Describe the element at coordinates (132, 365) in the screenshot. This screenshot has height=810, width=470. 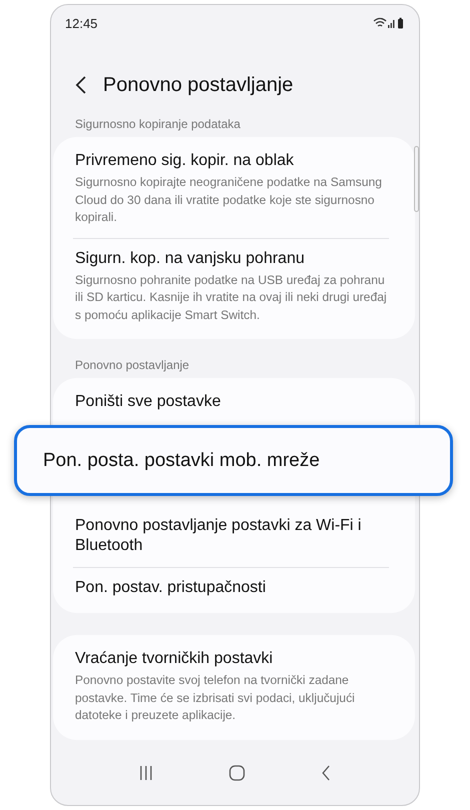
I see `section-header: Ponovno postavljanje` at that location.